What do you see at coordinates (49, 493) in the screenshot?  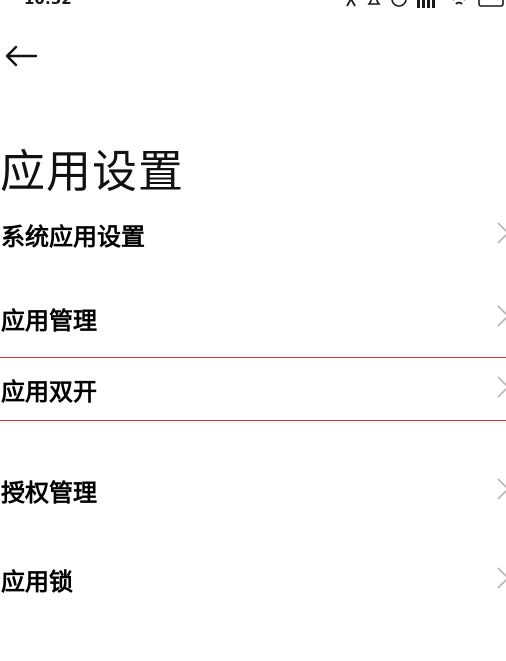 I see `menu-item-label: 授权管理` at bounding box center [49, 493].